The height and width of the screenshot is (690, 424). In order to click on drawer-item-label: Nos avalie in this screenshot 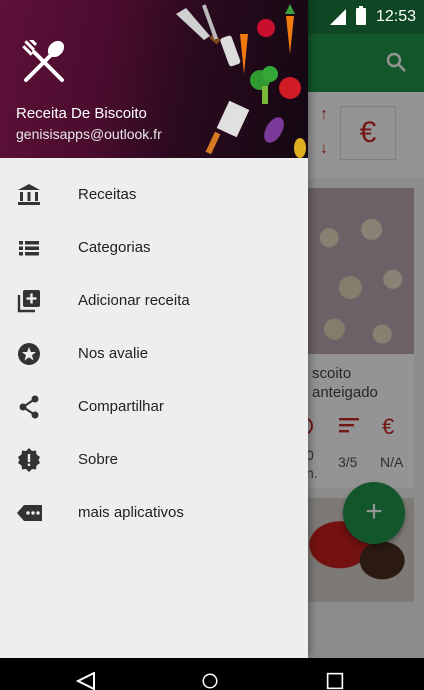, I will do `click(113, 353)`.